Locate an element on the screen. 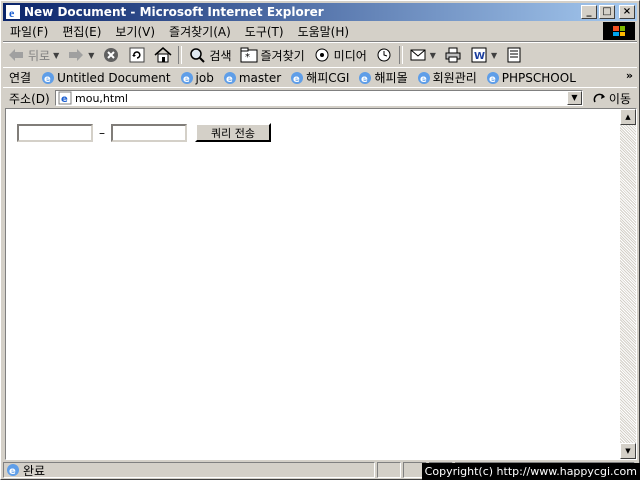 The width and height of the screenshot is (640, 480). menu-help: 도움말(H) is located at coordinates (324, 31).